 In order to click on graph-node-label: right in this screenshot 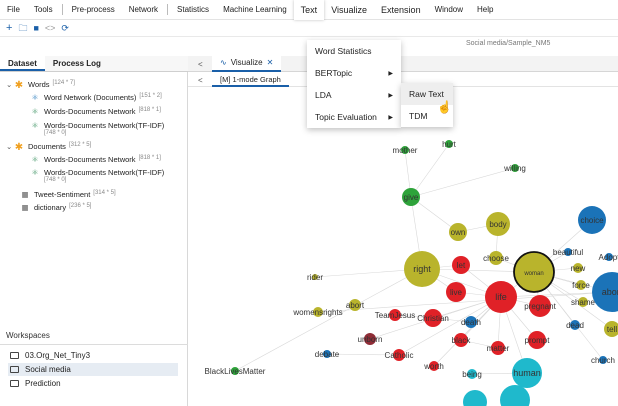, I will do `click(422, 269)`.